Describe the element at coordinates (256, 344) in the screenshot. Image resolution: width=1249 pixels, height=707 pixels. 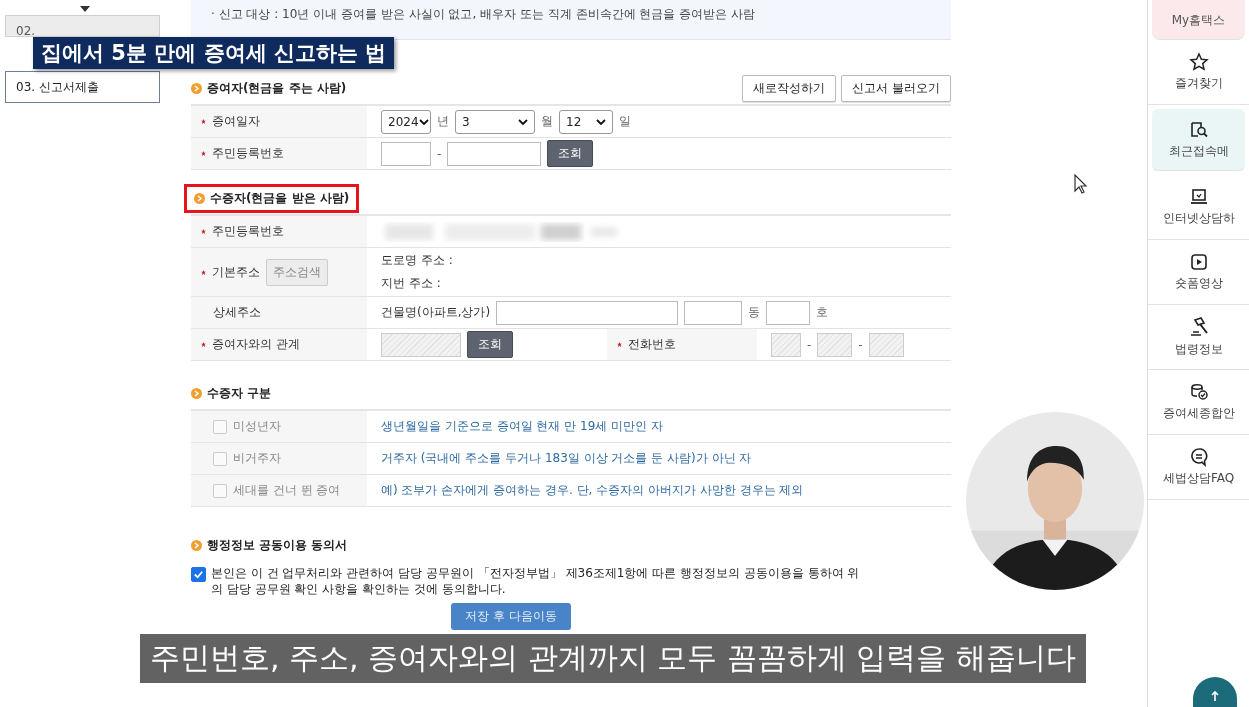
I see `field-label: 증여자와의 관계` at that location.